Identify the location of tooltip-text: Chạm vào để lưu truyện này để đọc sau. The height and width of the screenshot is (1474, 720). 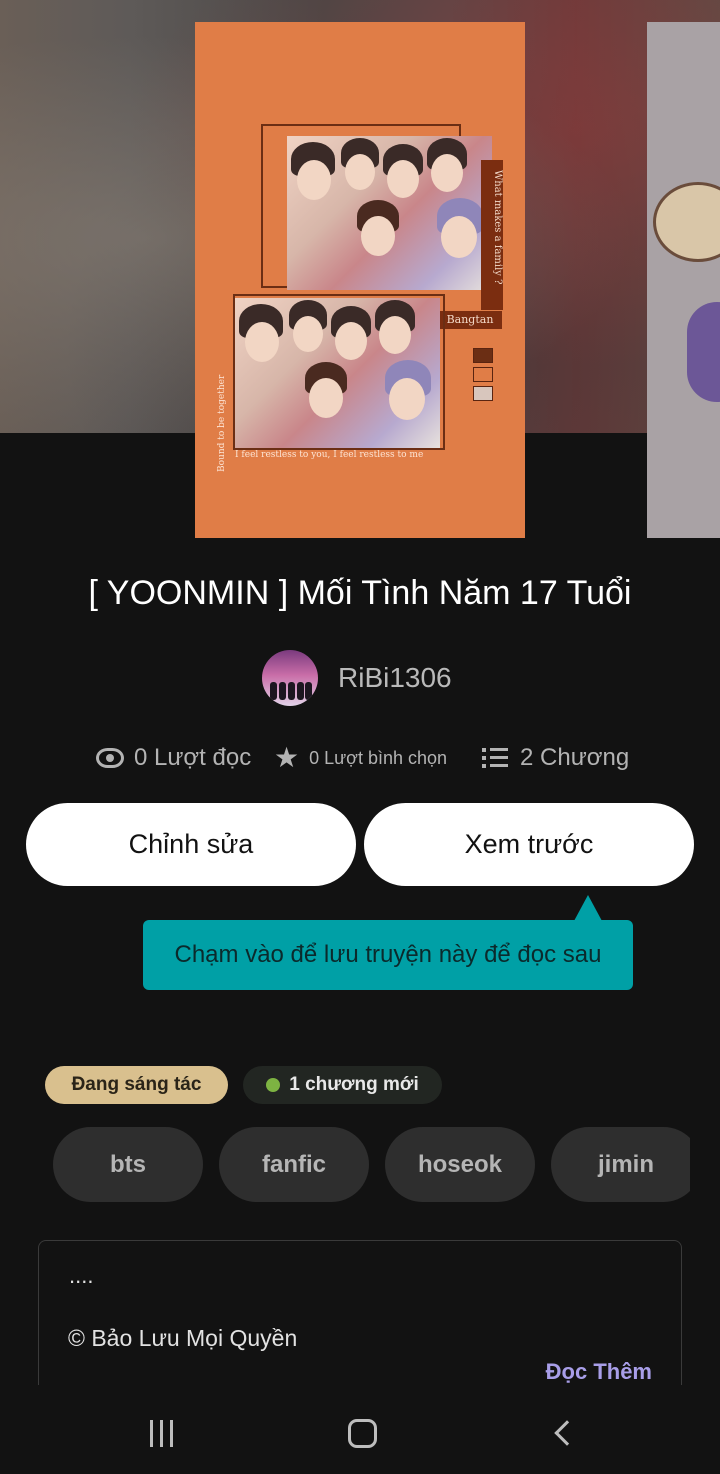
(388, 954).